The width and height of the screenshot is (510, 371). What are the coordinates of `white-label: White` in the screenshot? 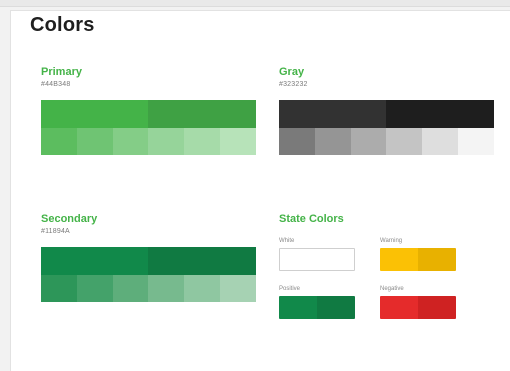 It's located at (287, 241).